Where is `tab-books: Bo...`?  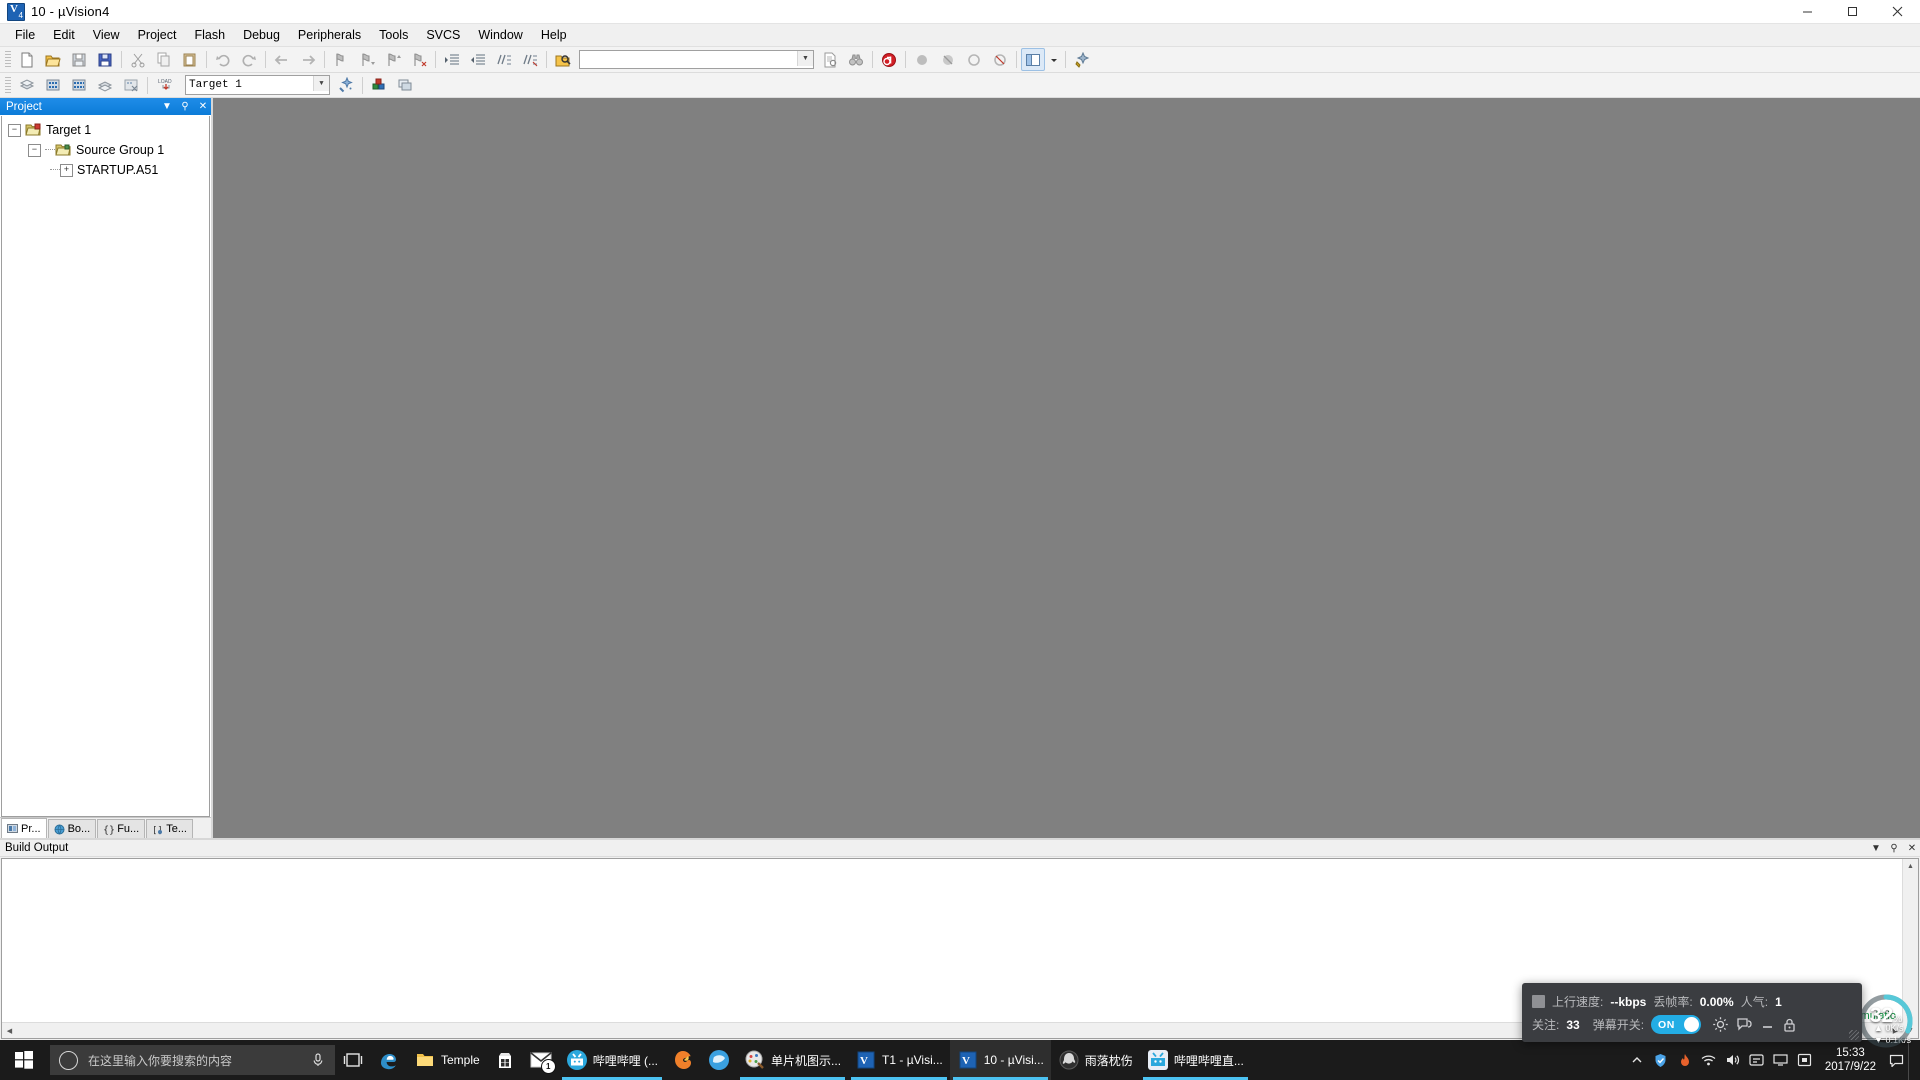
tab-books: Bo... is located at coordinates (72, 828).